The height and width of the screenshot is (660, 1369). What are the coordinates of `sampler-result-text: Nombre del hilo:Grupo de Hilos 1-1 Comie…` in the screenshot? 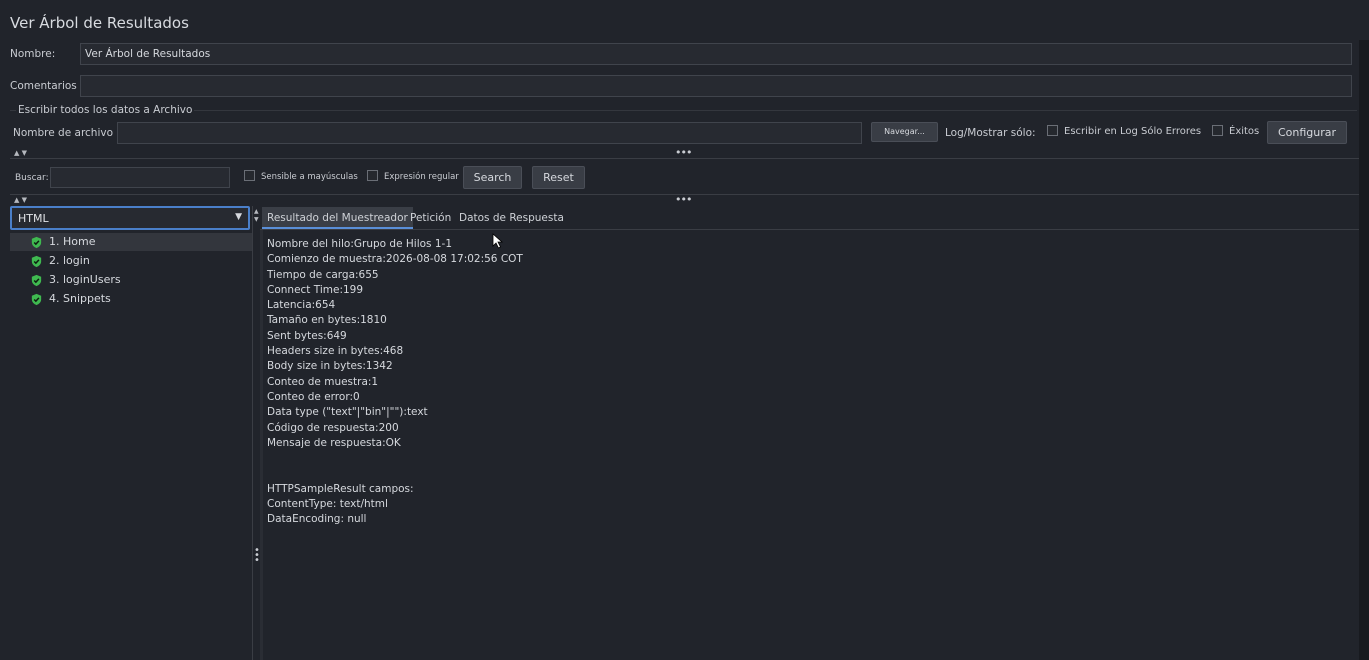 It's located at (395, 382).